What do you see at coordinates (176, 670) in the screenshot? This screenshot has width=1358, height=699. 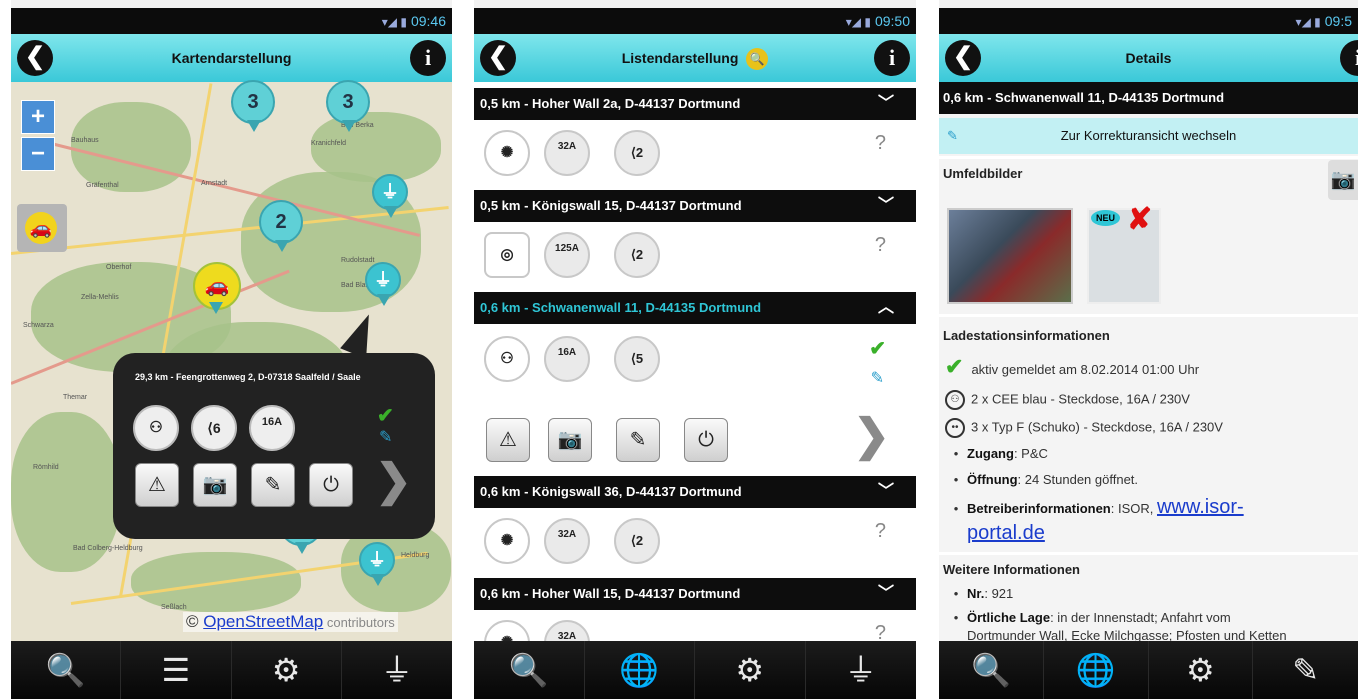 I see `list-icon: ☰` at bounding box center [176, 670].